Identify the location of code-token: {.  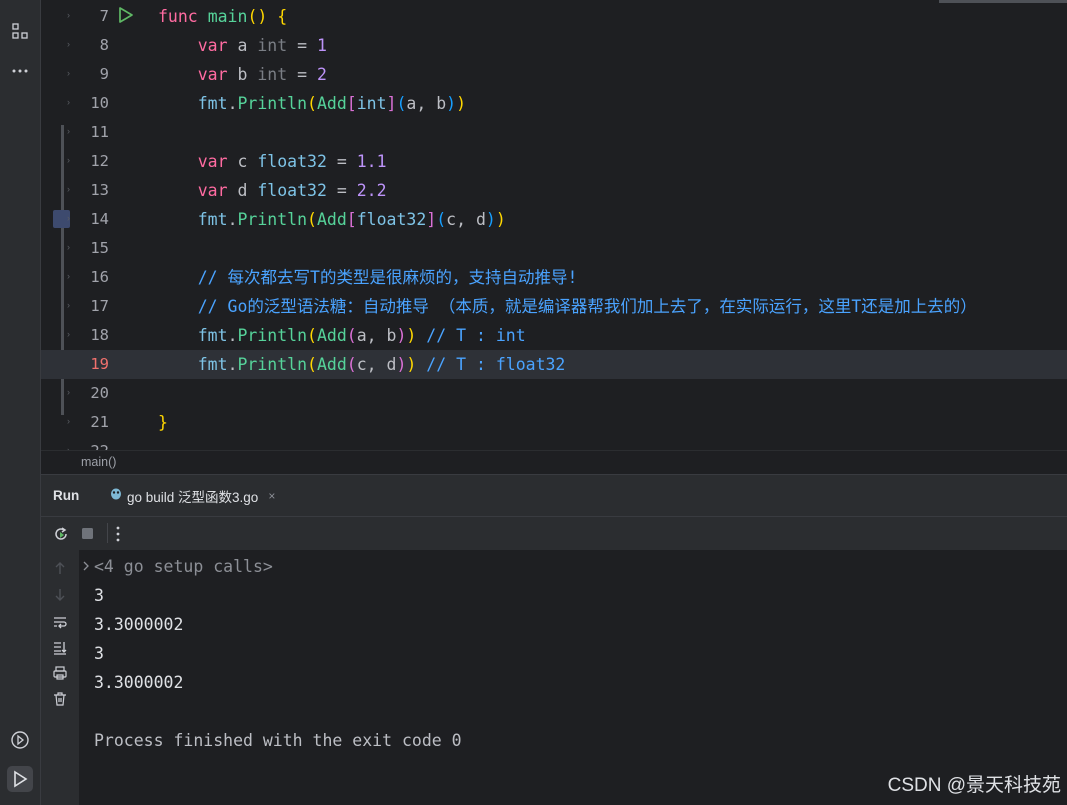
(282, 16).